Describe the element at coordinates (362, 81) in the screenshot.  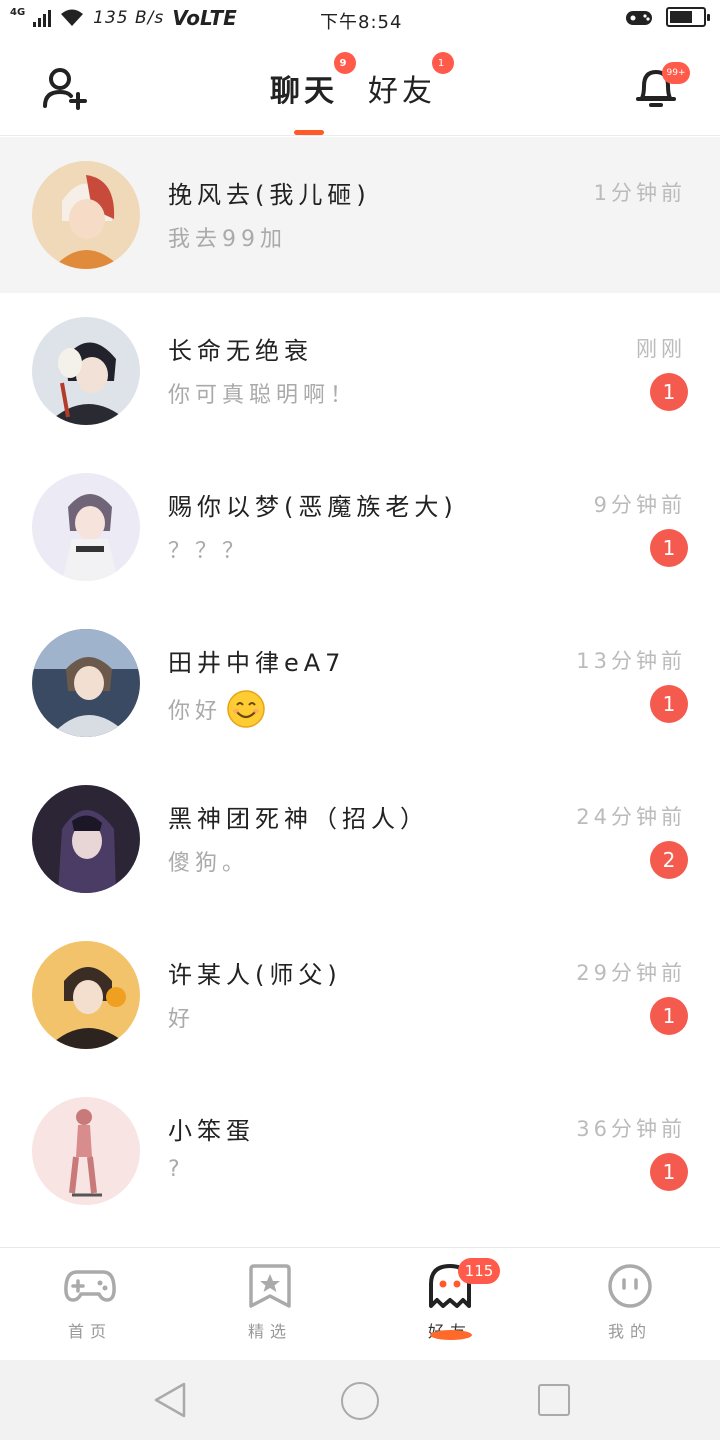
I see `header-tabs: 聊天 9 好友 1` at that location.